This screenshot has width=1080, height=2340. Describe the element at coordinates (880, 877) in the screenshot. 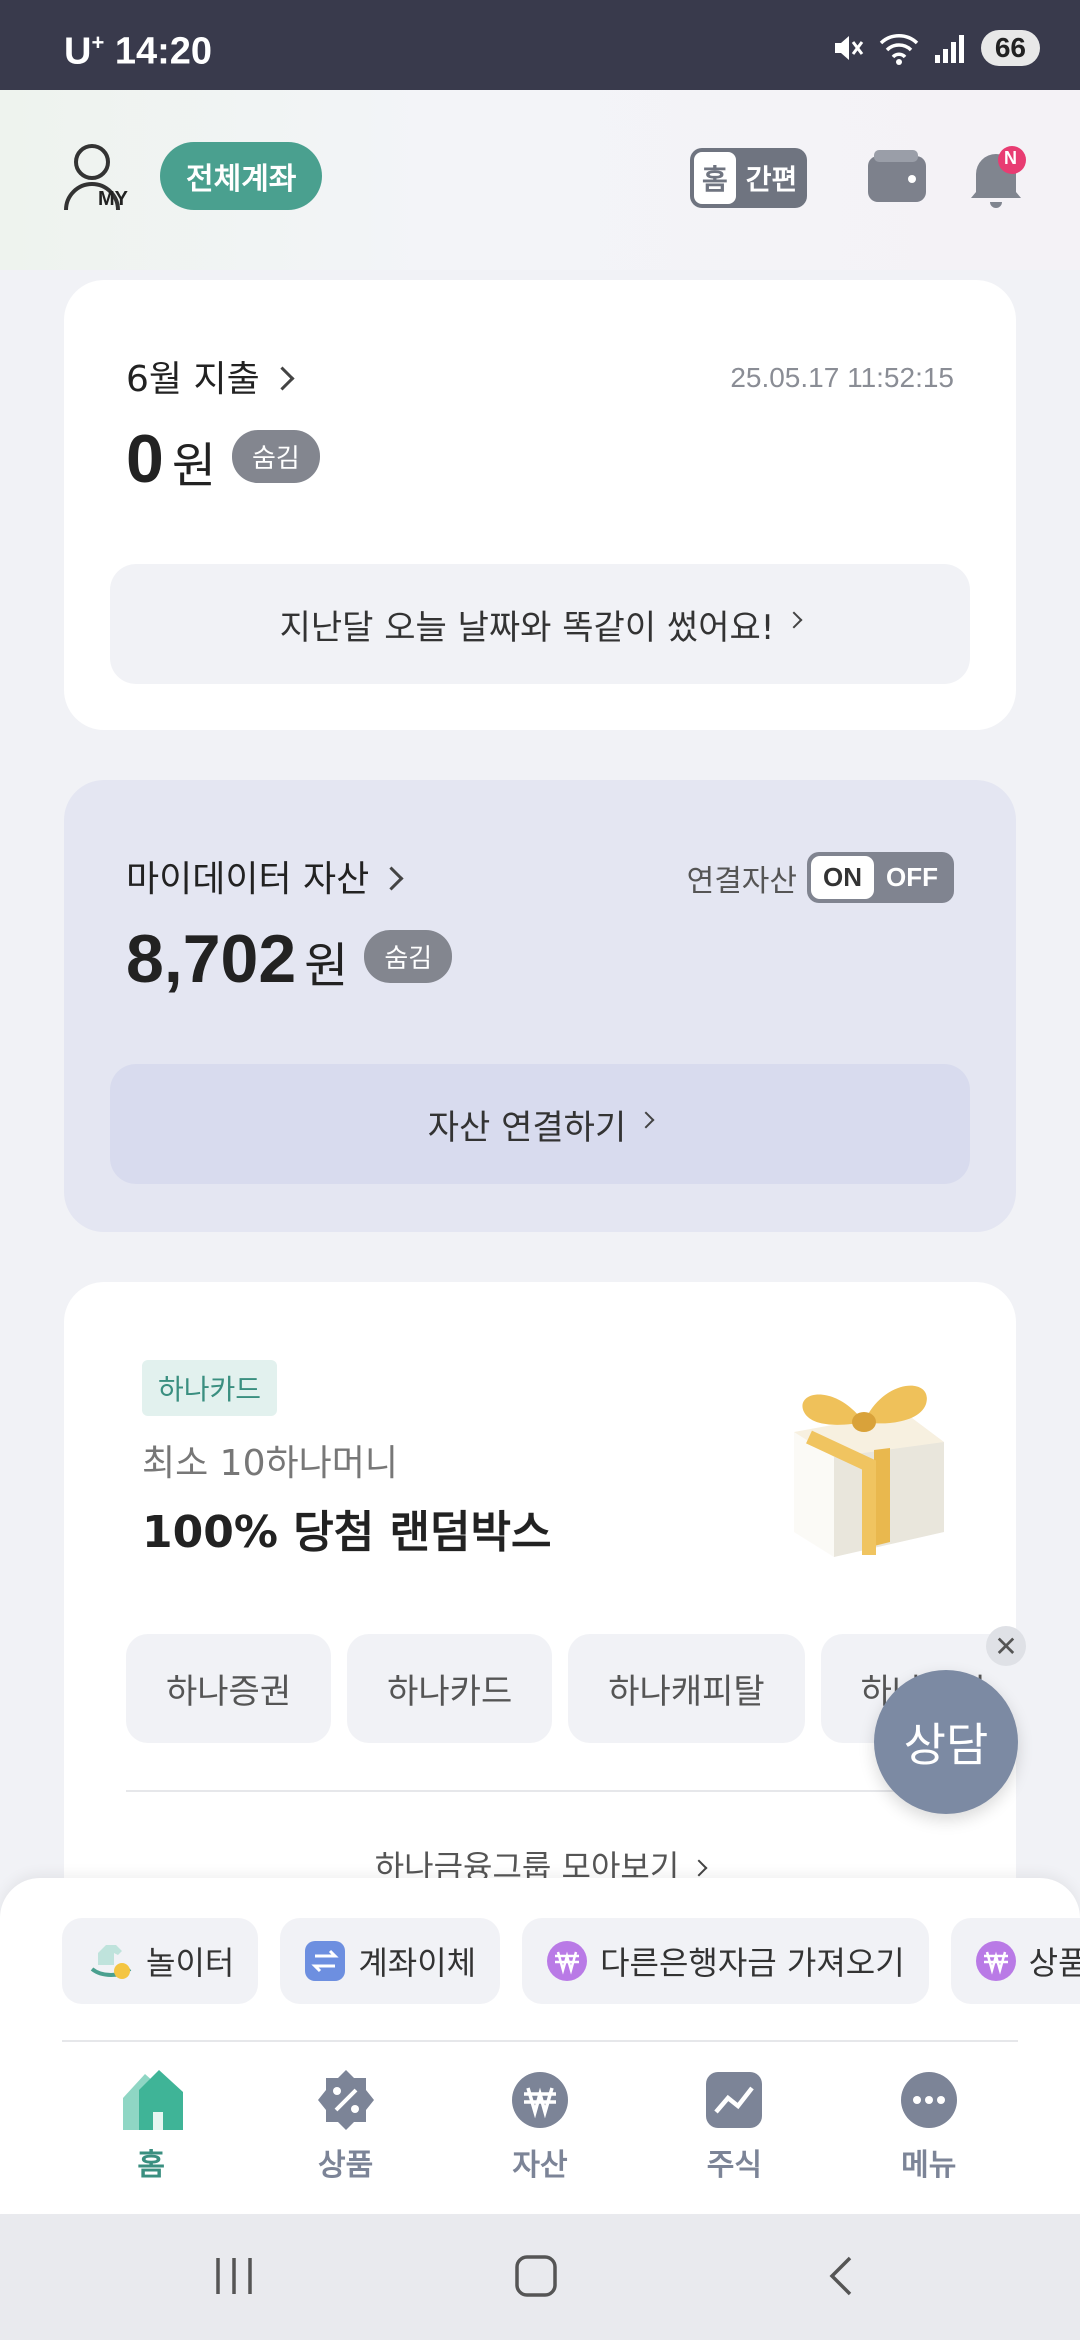

I see `on-off-switch: ON OFF` at that location.